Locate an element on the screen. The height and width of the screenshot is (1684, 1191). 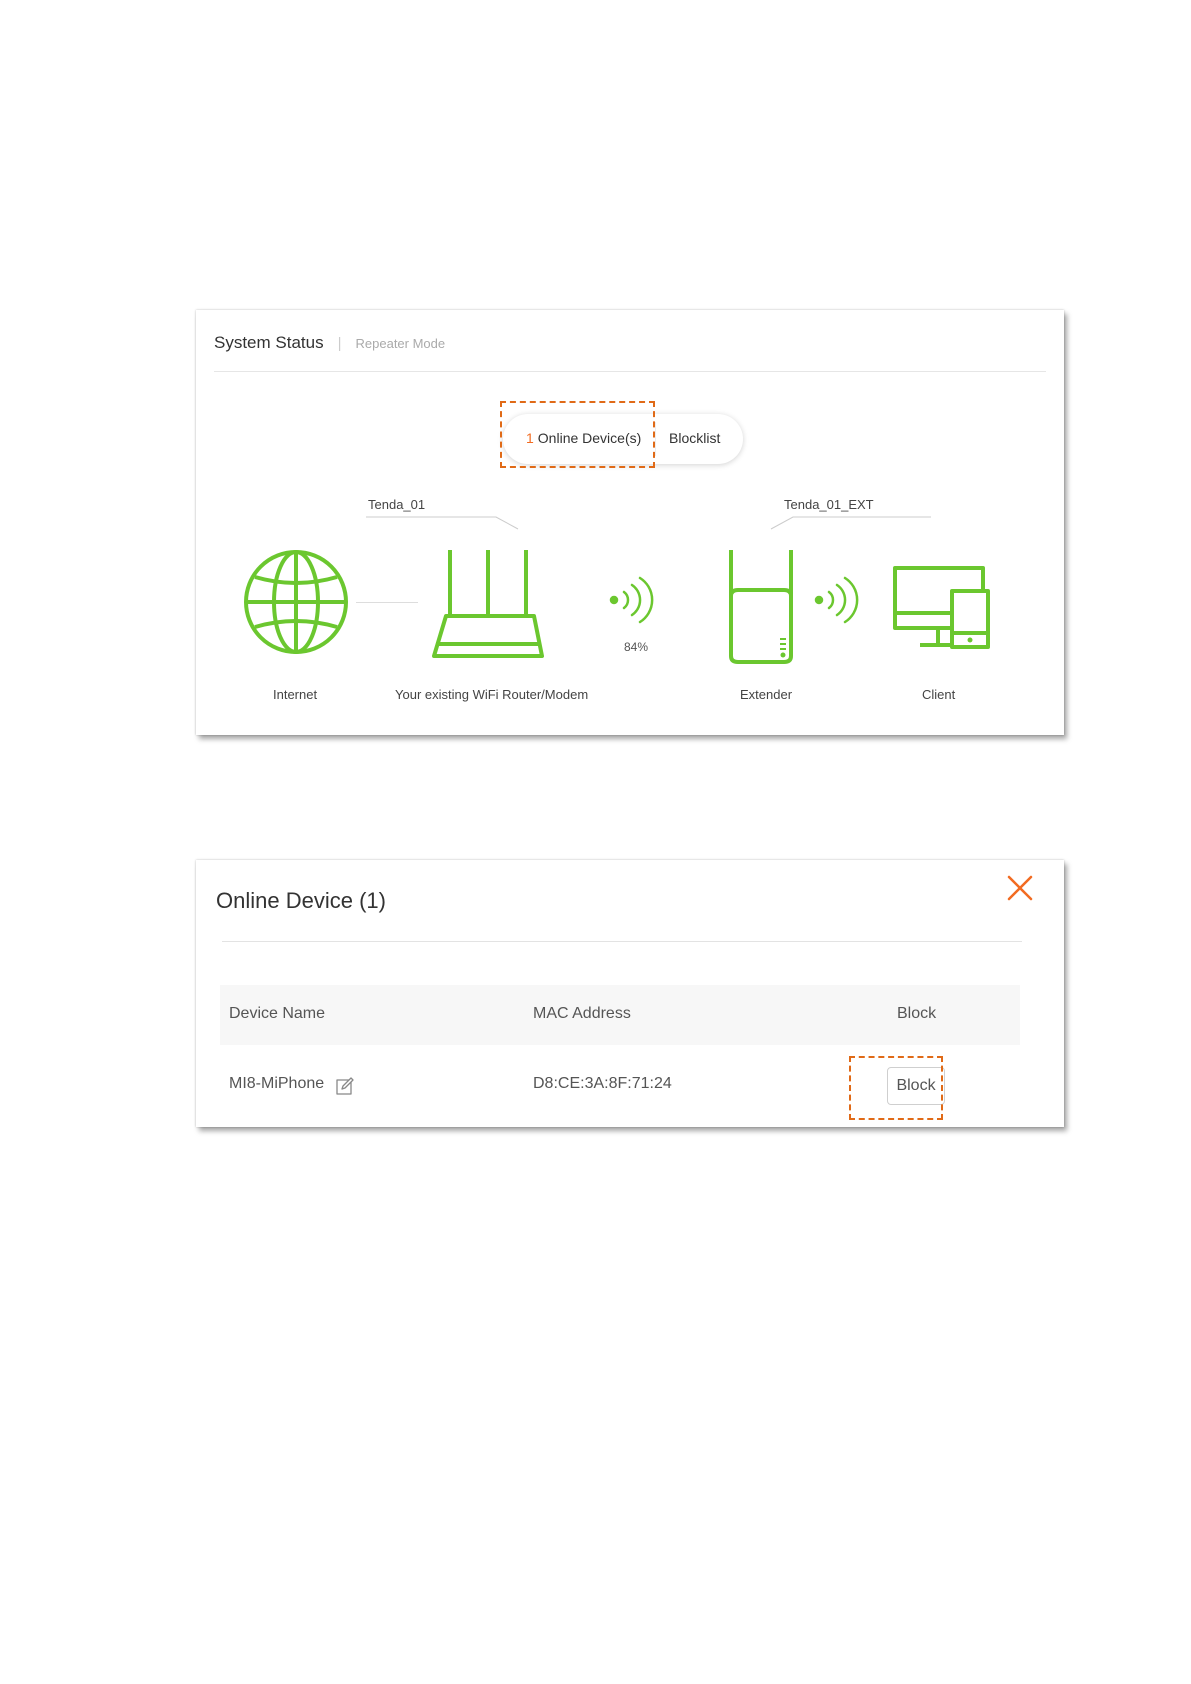
column-header-device-name: Device Name is located at coordinates (277, 1013).